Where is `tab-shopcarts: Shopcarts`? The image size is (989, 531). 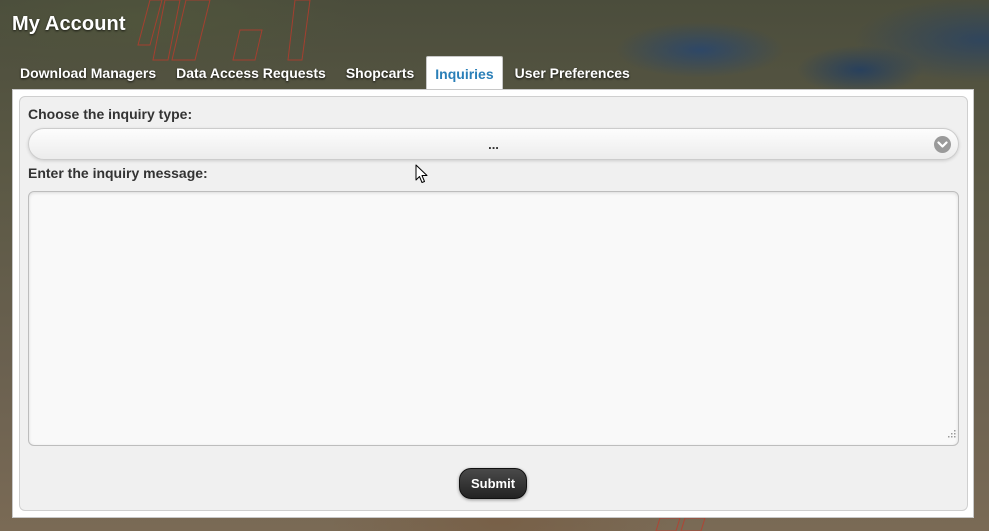 tab-shopcarts: Shopcarts is located at coordinates (380, 73).